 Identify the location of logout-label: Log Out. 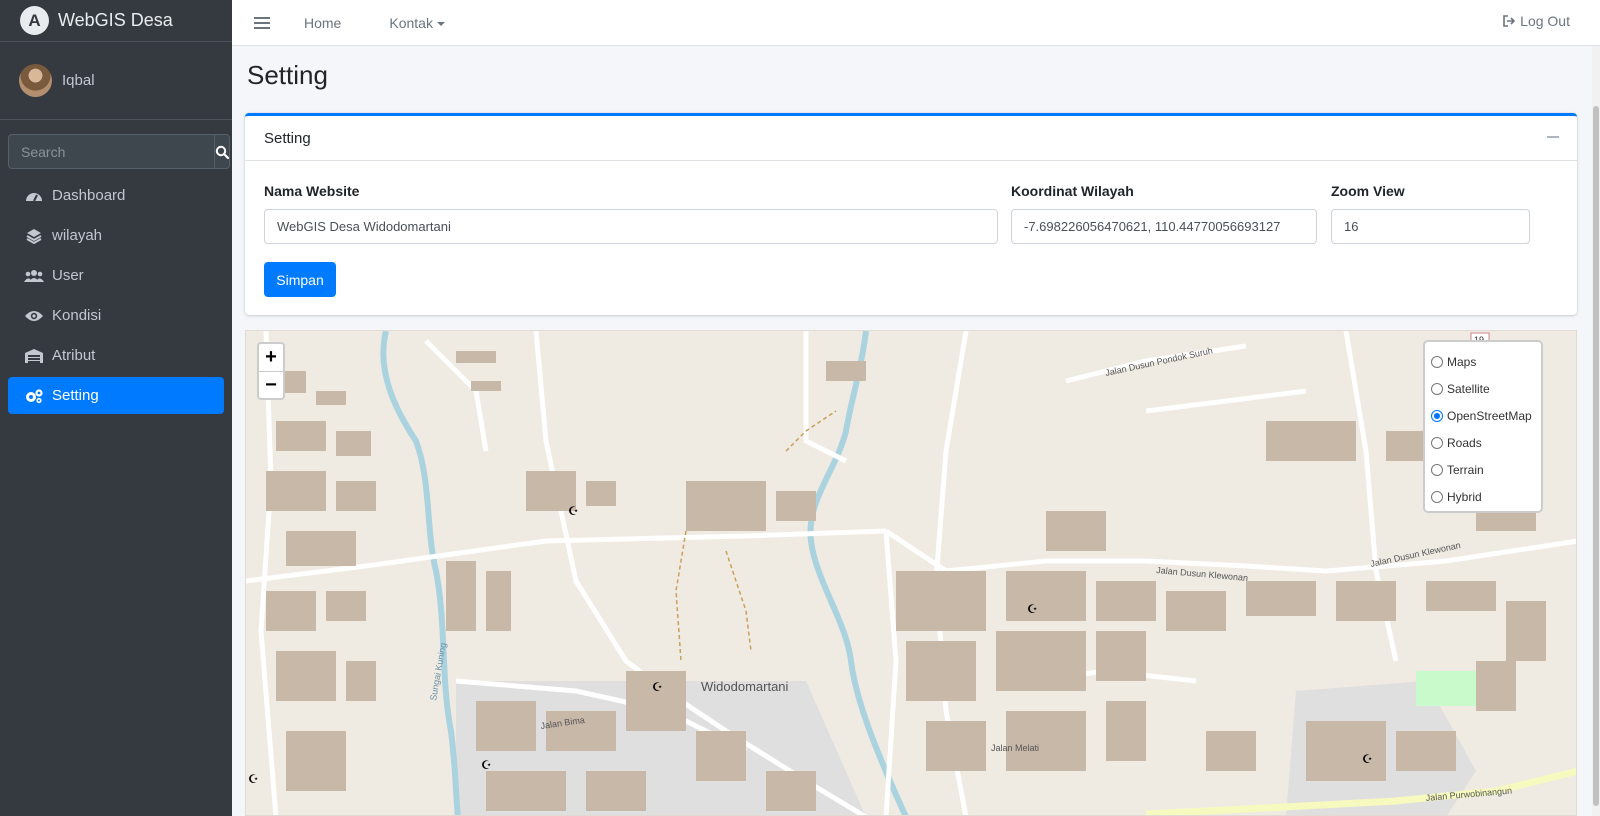
(1545, 21).